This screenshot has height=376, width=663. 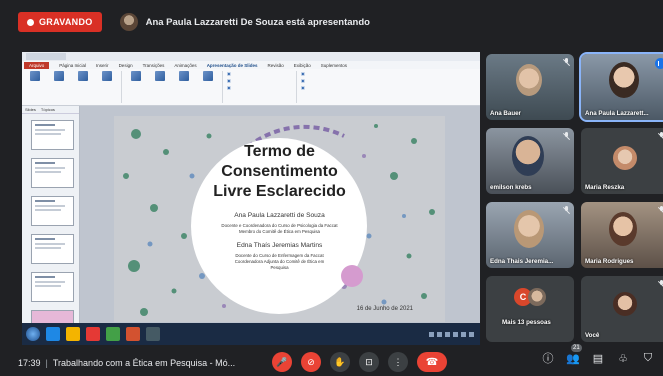 What do you see at coordinates (659, 63) in the screenshot?
I see `speaking-icon` at bounding box center [659, 63].